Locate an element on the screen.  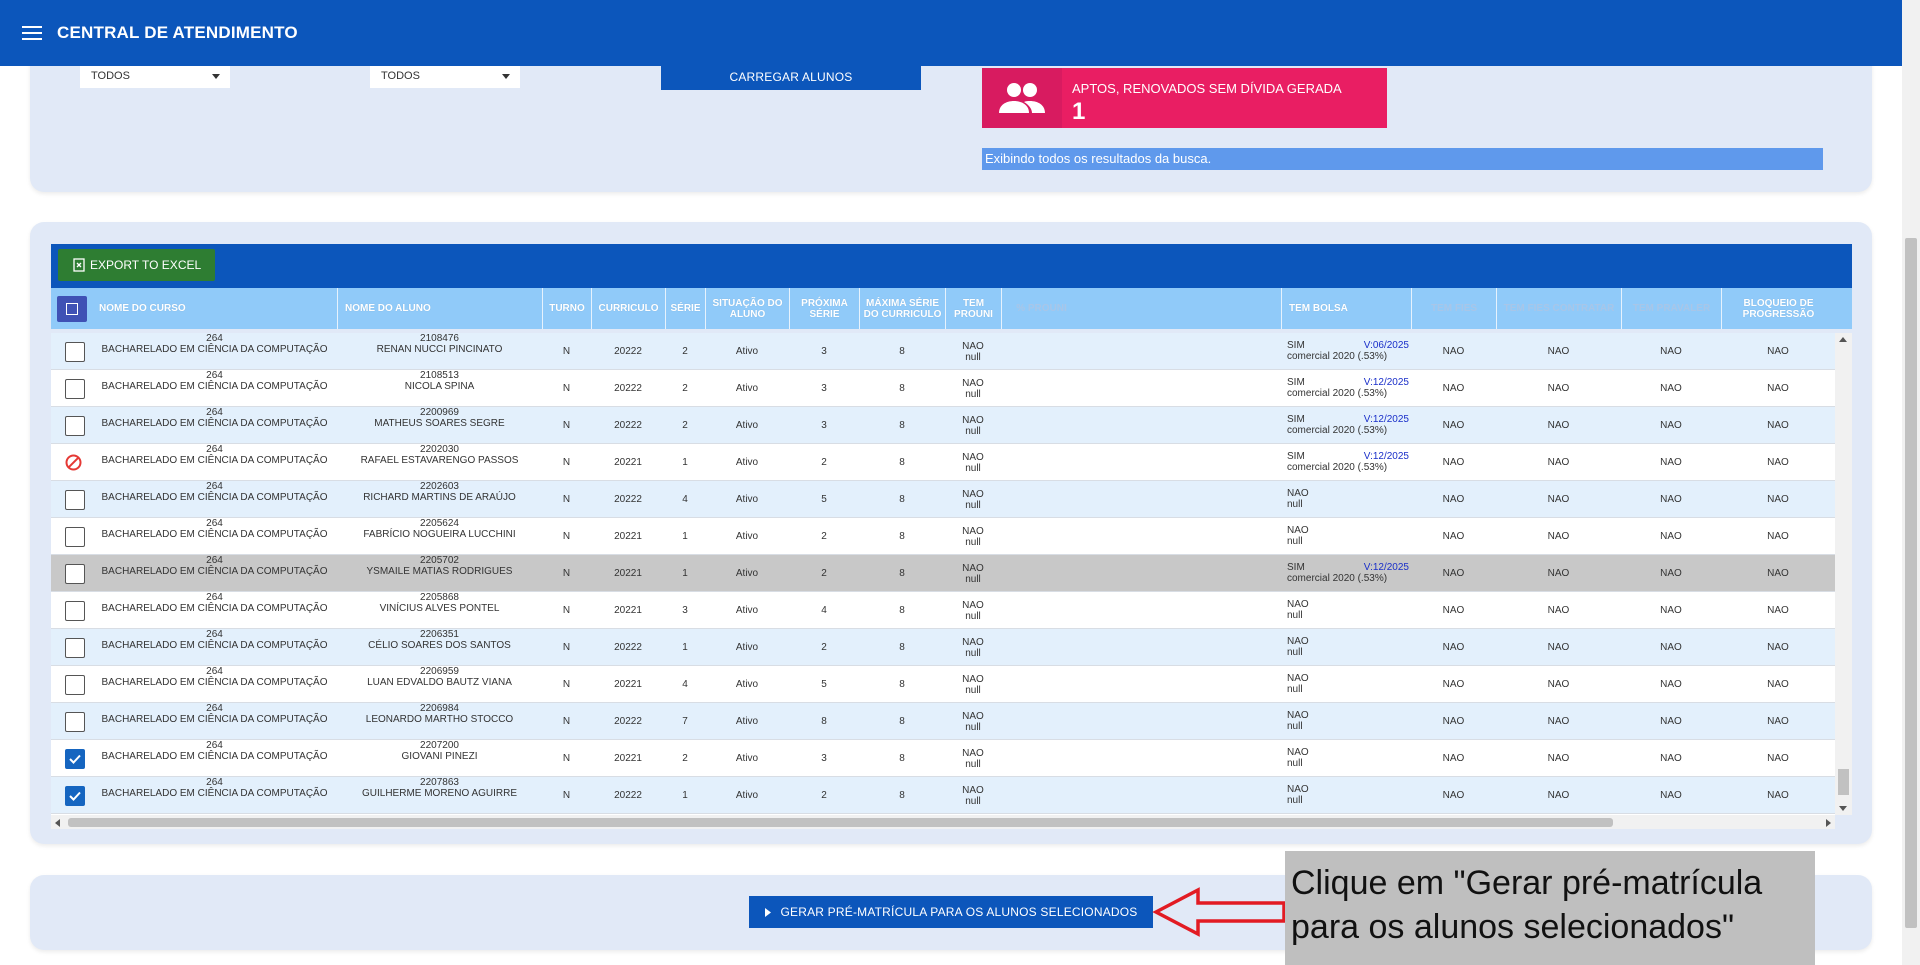
student-id: 2207200 is located at coordinates (439, 745).